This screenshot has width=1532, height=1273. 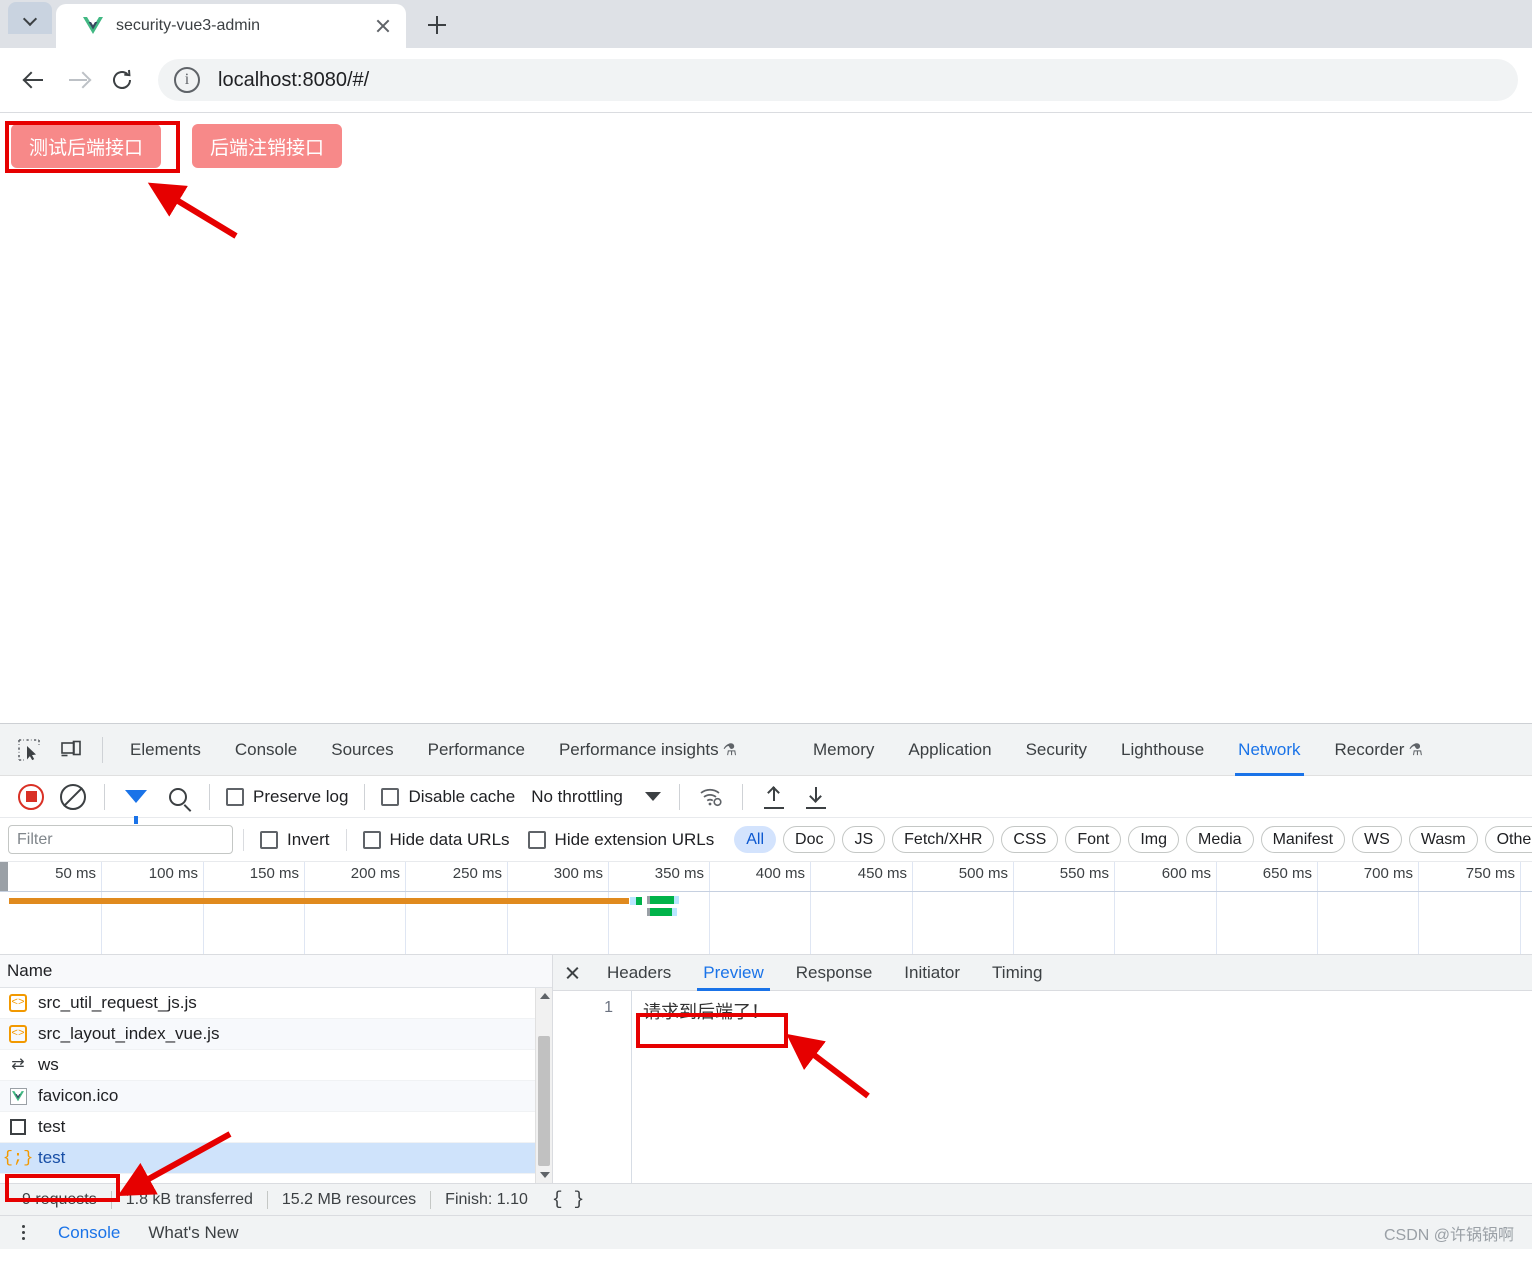 What do you see at coordinates (932, 973) in the screenshot?
I see `detail-tab-initiator: Initiator` at bounding box center [932, 973].